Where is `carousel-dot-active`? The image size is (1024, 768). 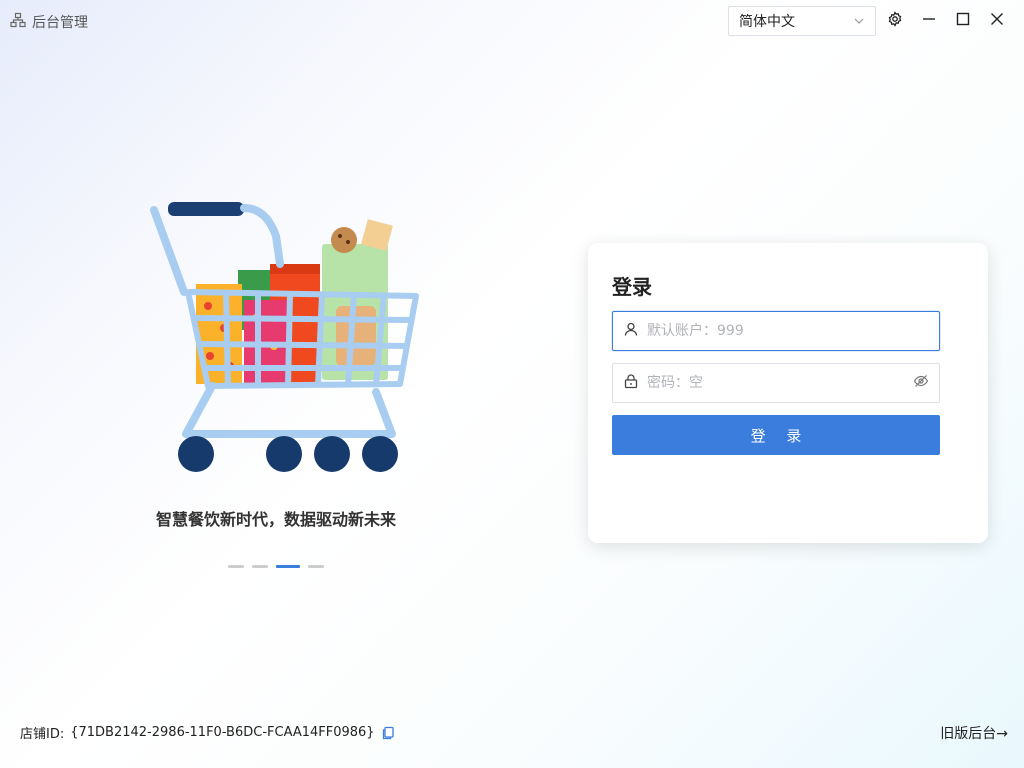
carousel-dot-active is located at coordinates (288, 566).